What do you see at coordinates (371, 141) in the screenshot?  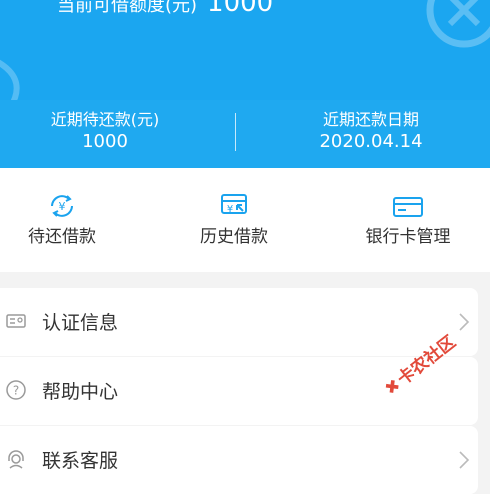 I see `due-date-value: 2020.04.14` at bounding box center [371, 141].